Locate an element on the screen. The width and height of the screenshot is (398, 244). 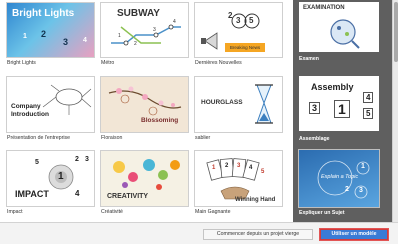
template-caption: Expliquer un Sujet is located at coordinates (322, 213).